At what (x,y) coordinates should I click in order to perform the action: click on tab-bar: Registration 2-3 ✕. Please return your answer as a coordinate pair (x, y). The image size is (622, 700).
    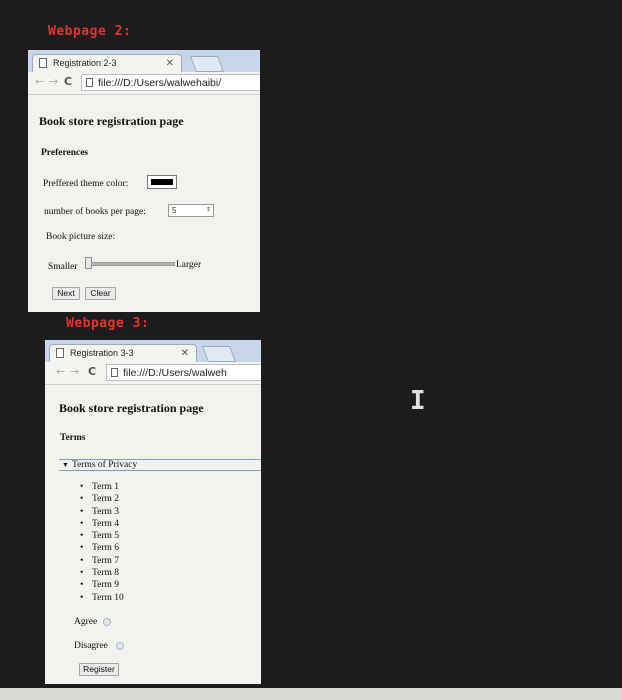
    Looking at the image, I should click on (144, 61).